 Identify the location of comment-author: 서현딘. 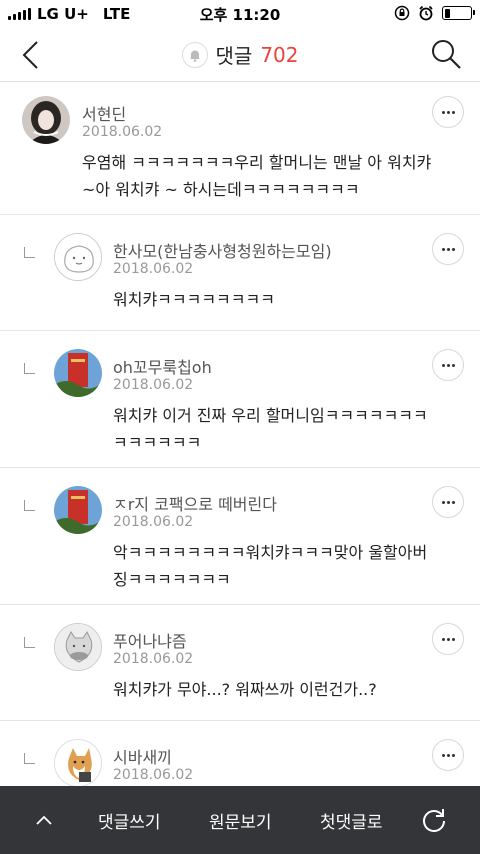
(104, 113).